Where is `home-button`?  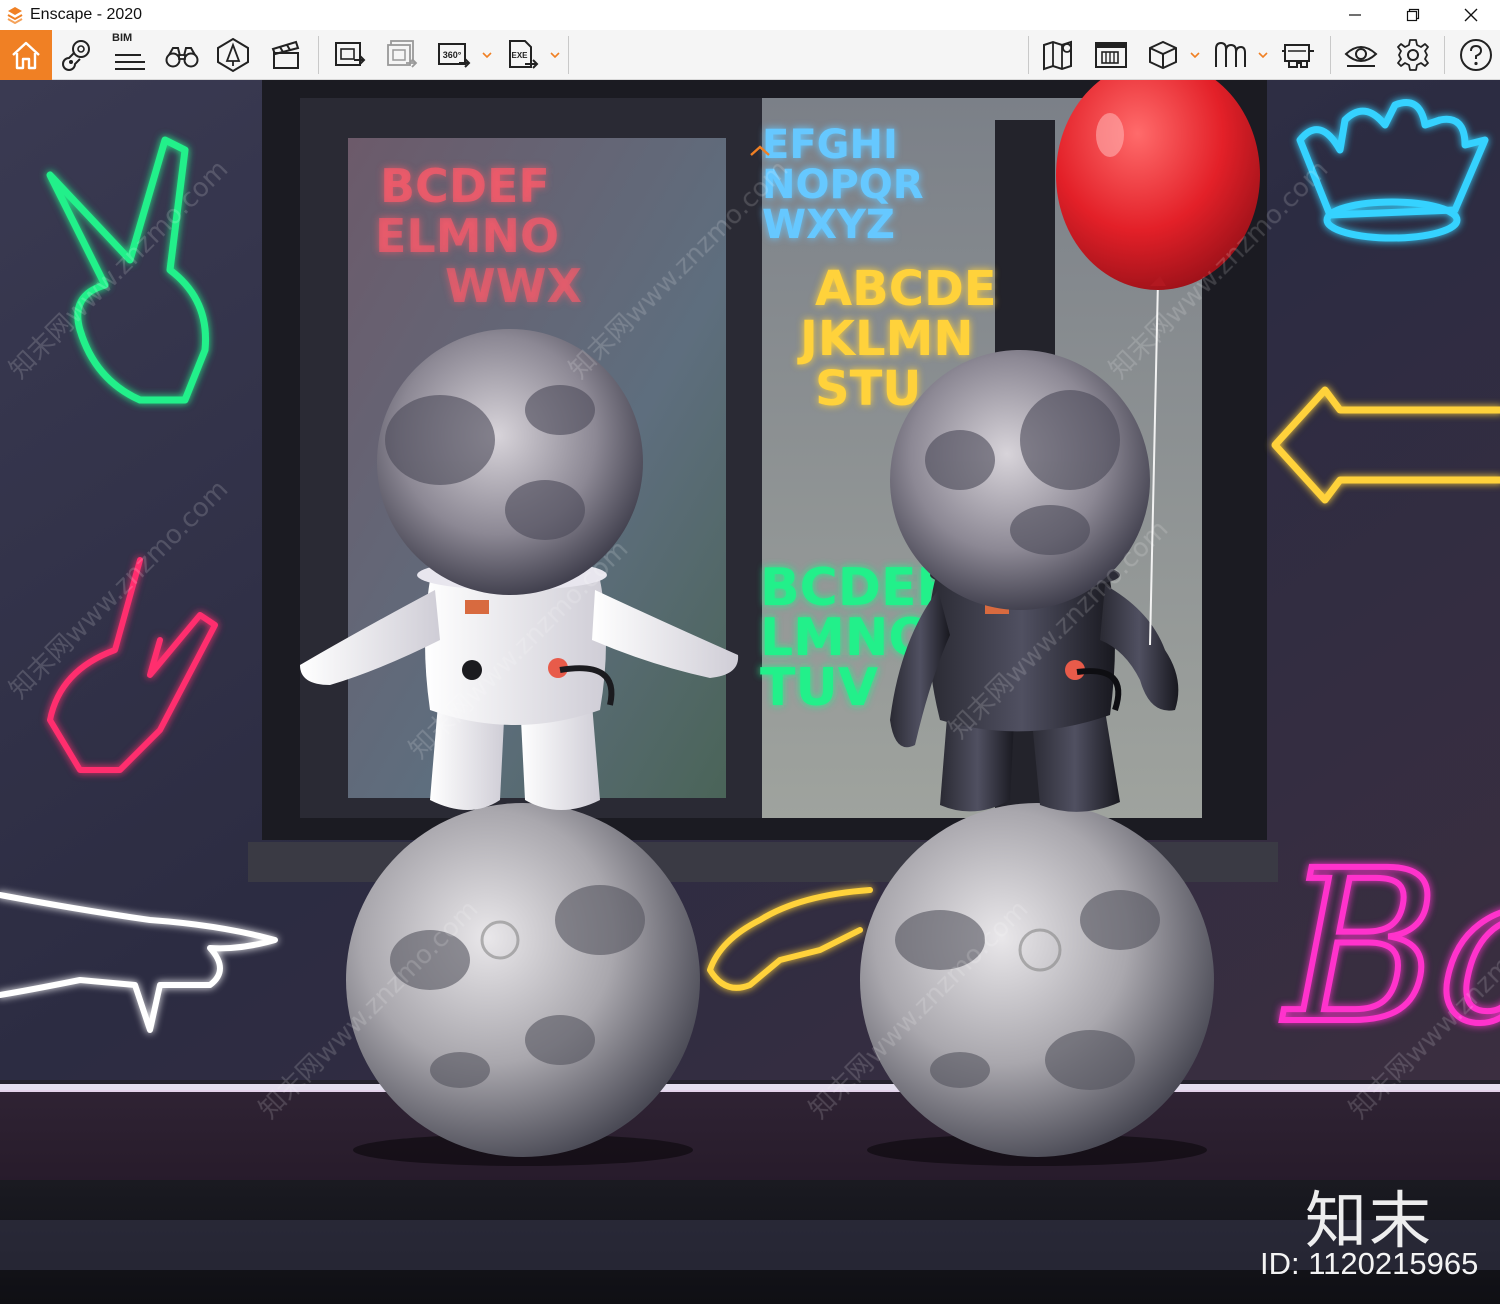
home-button is located at coordinates (26, 55).